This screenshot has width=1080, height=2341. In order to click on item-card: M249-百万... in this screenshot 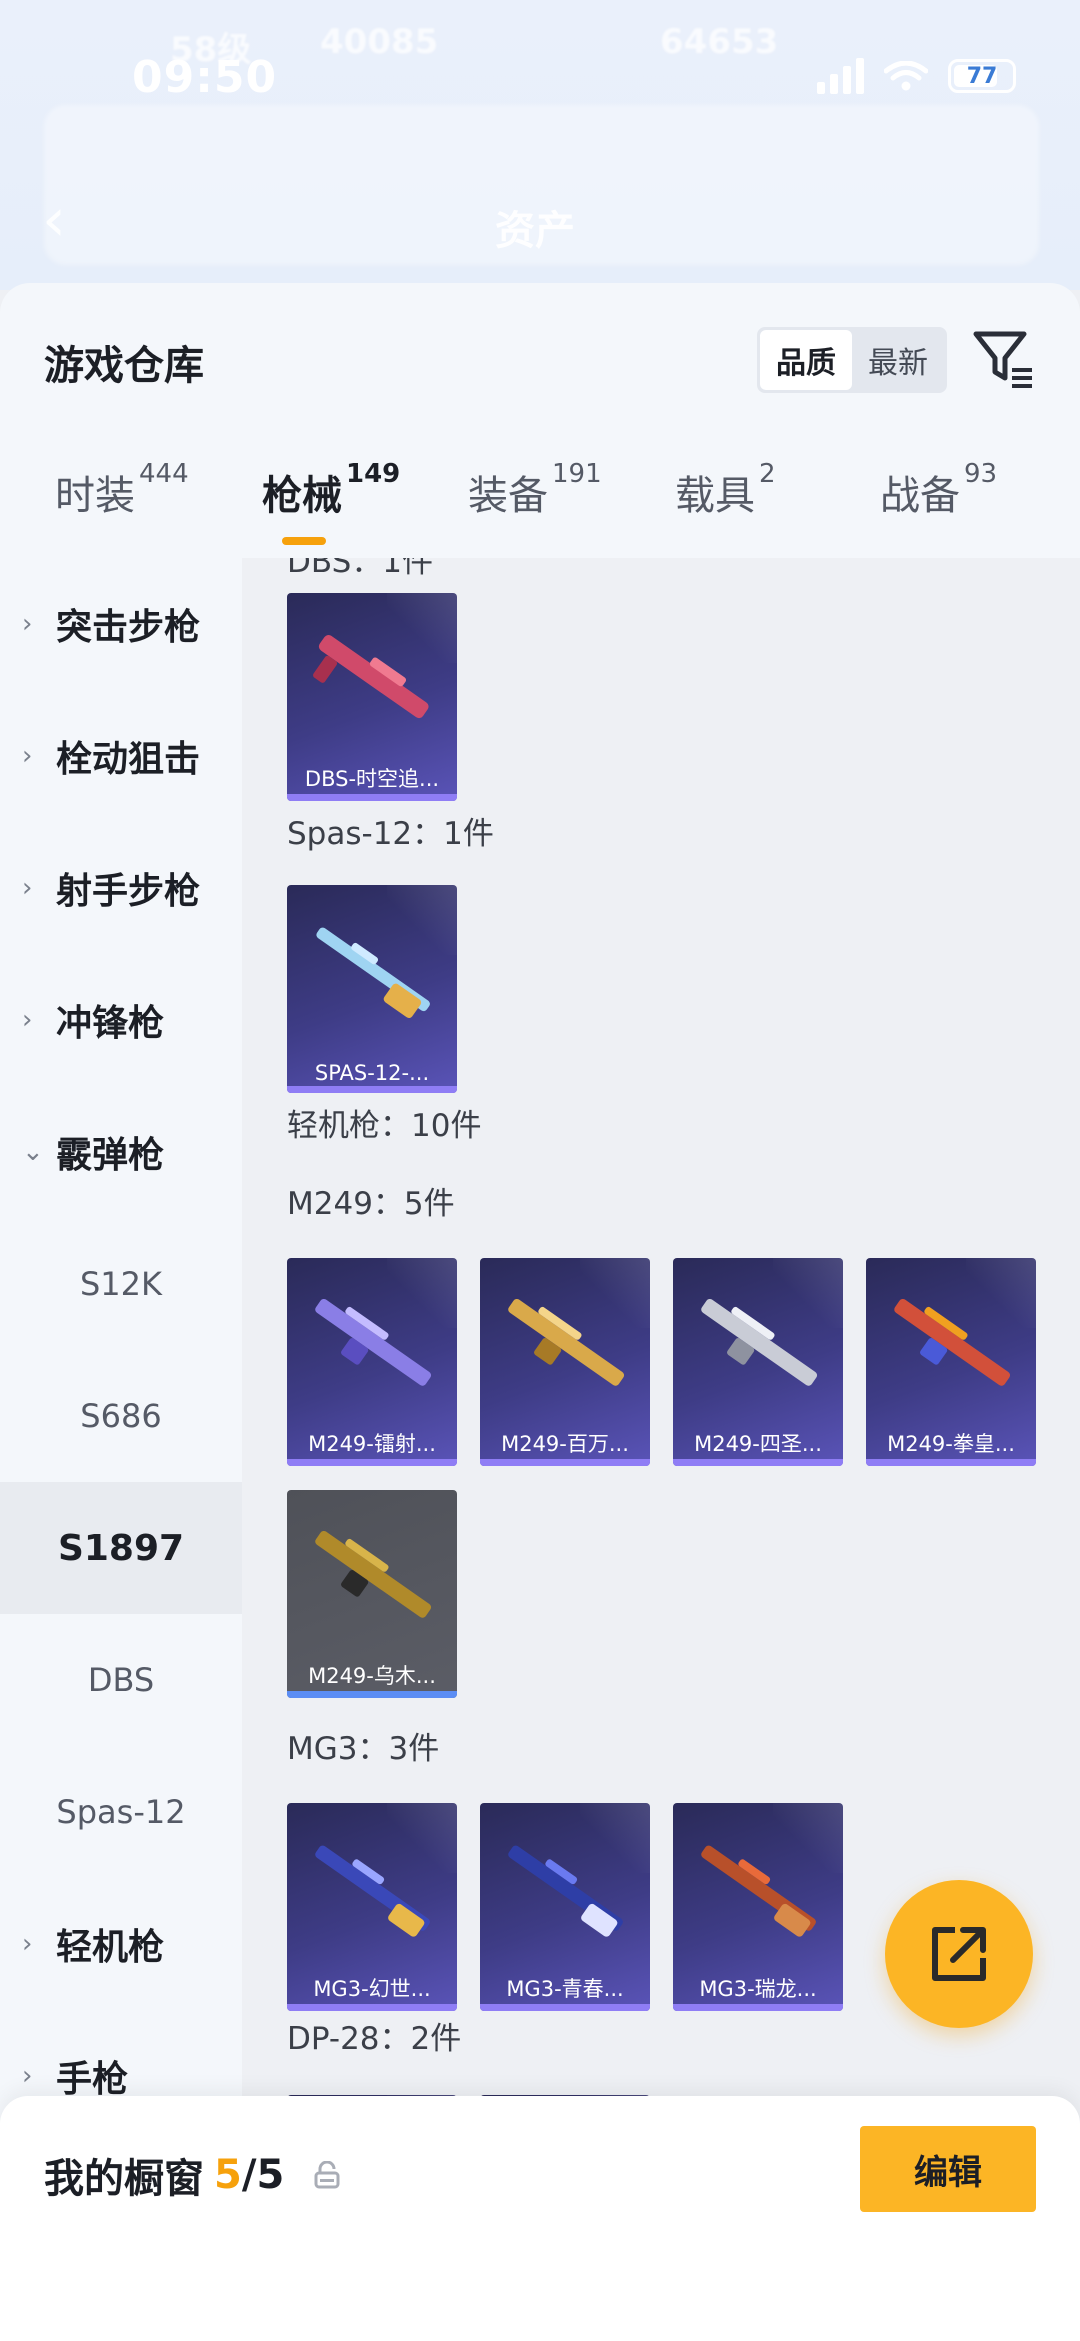, I will do `click(565, 1362)`.